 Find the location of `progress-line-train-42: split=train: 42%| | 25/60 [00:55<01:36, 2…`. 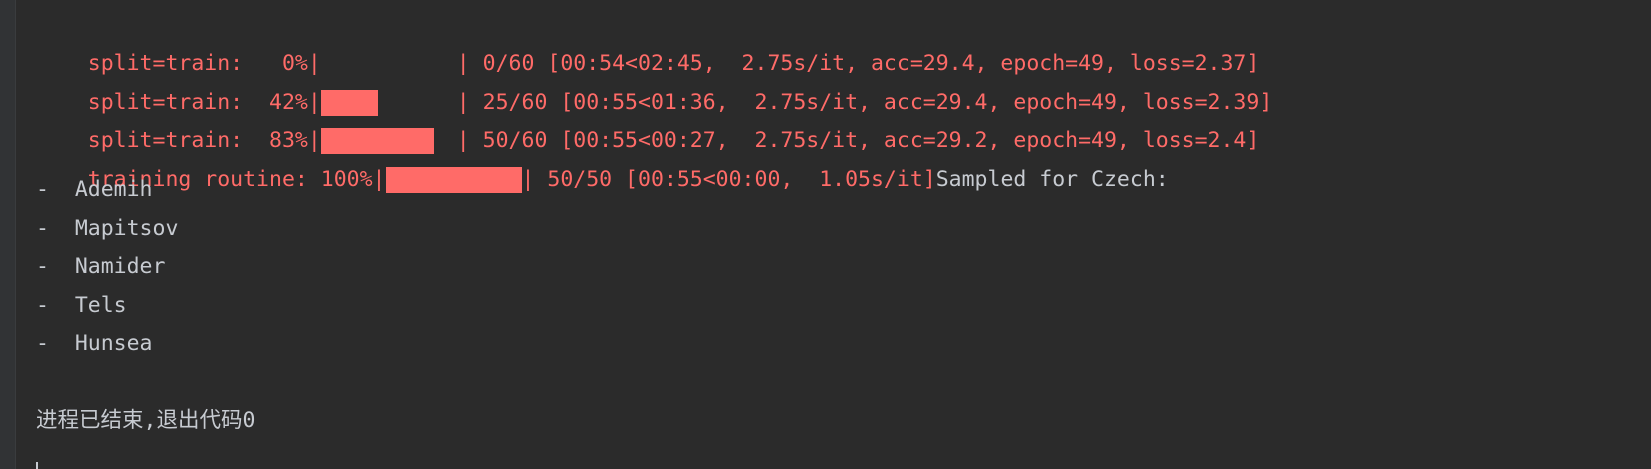

progress-line-train-42: split=train: 42%| | 25/60 [00:55<01:36, 2… is located at coordinates (654, 88).